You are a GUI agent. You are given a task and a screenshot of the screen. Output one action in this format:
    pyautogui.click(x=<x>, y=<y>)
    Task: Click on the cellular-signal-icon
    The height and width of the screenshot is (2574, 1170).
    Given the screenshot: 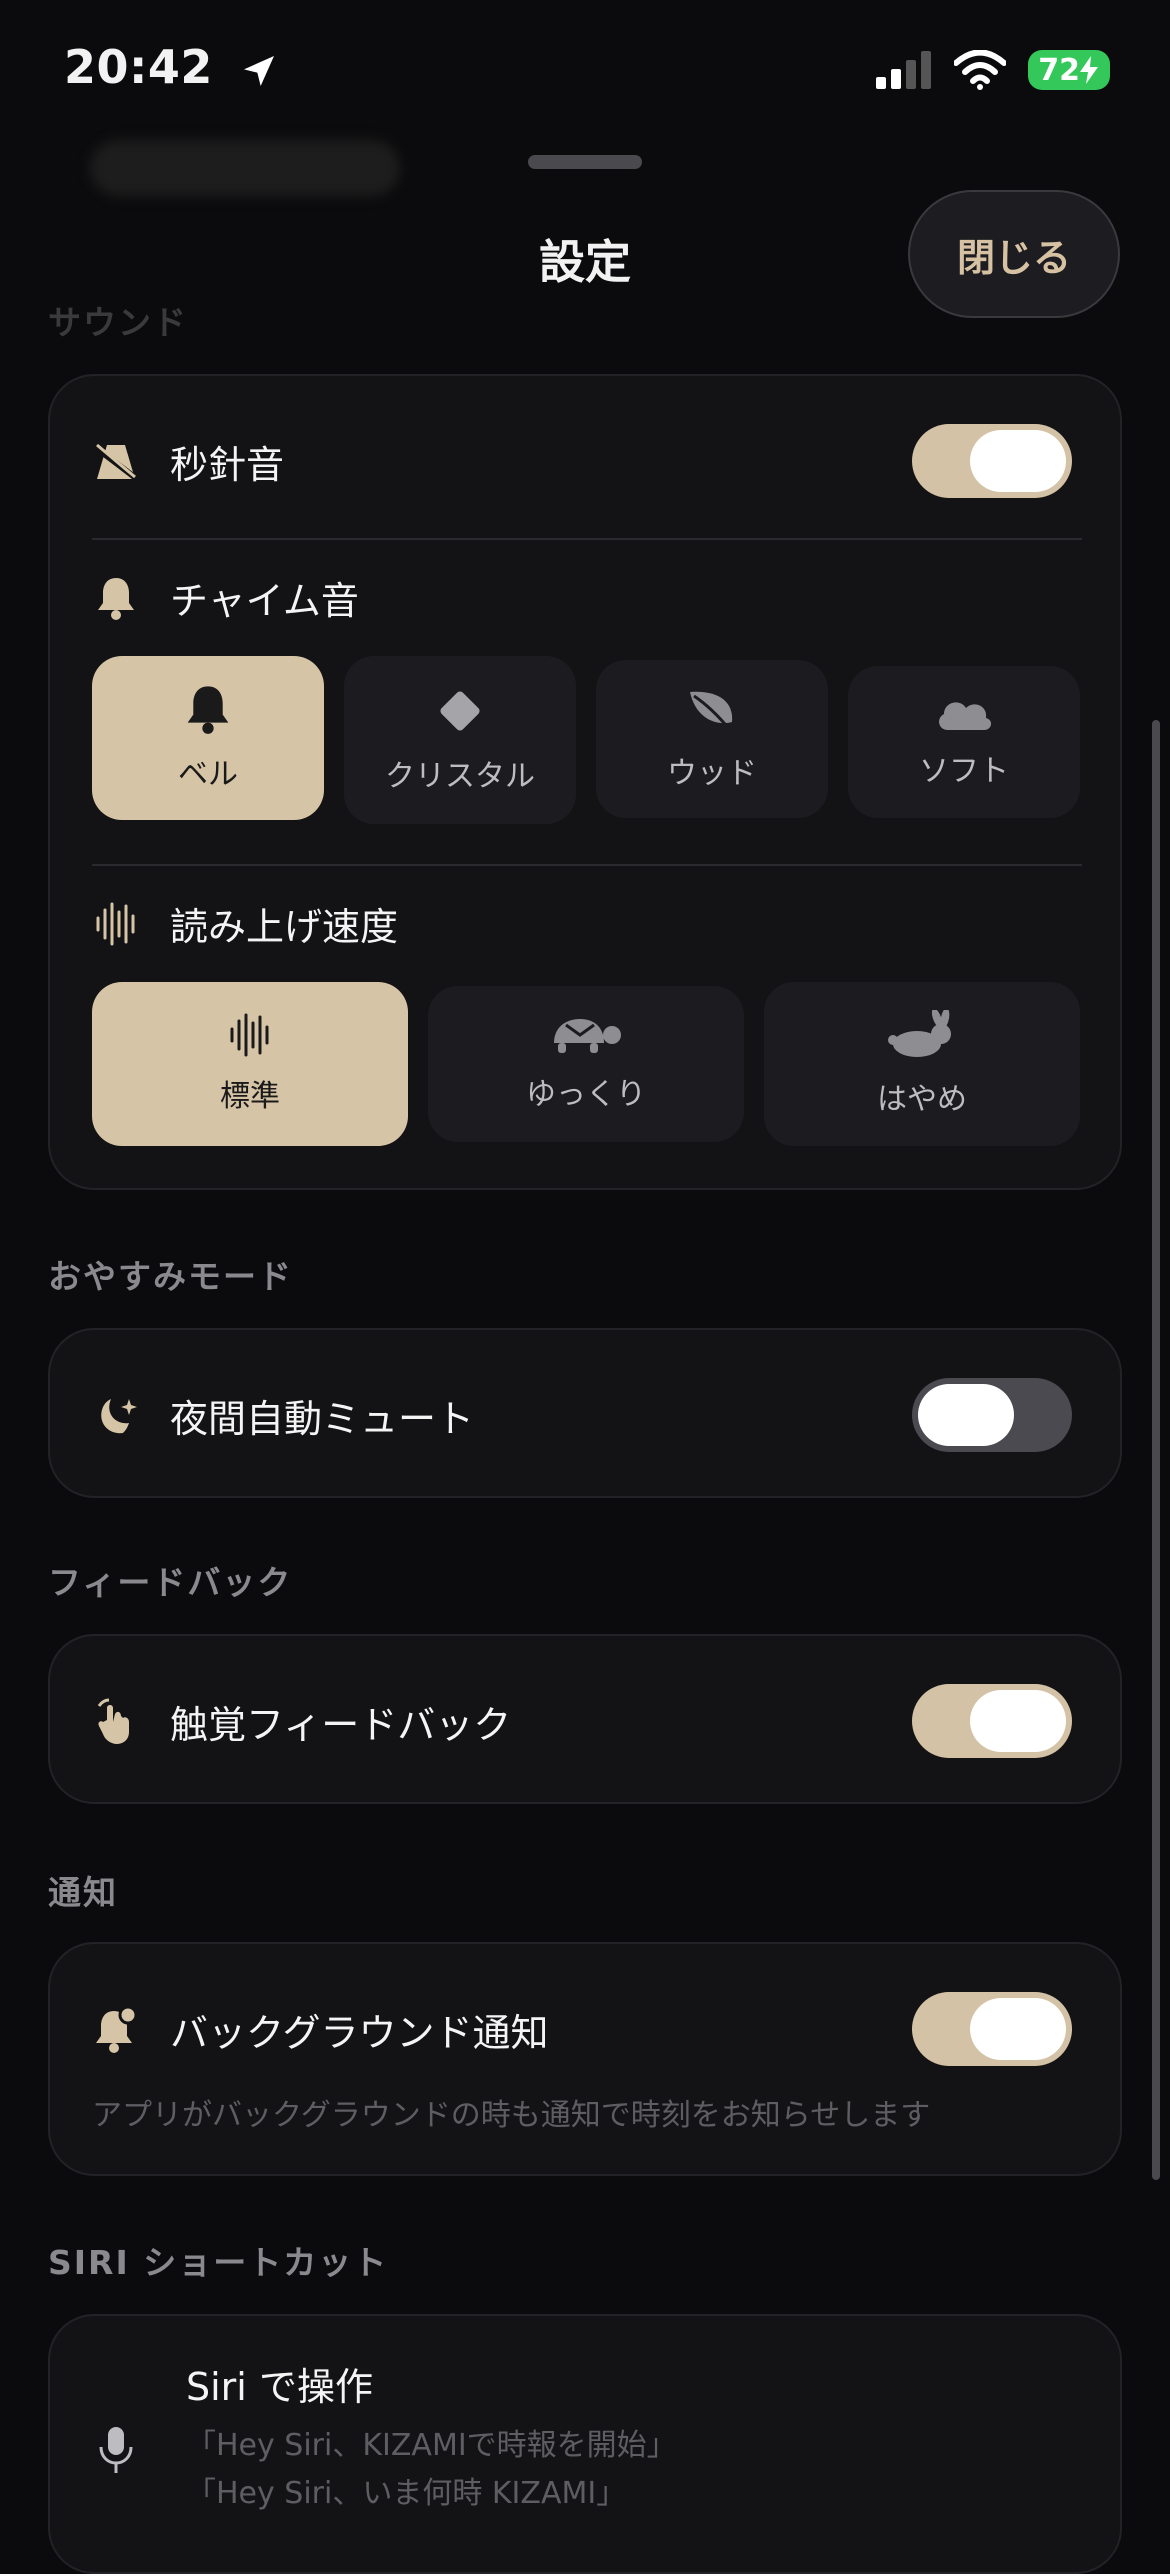 What is the action you would take?
    pyautogui.click(x=904, y=70)
    